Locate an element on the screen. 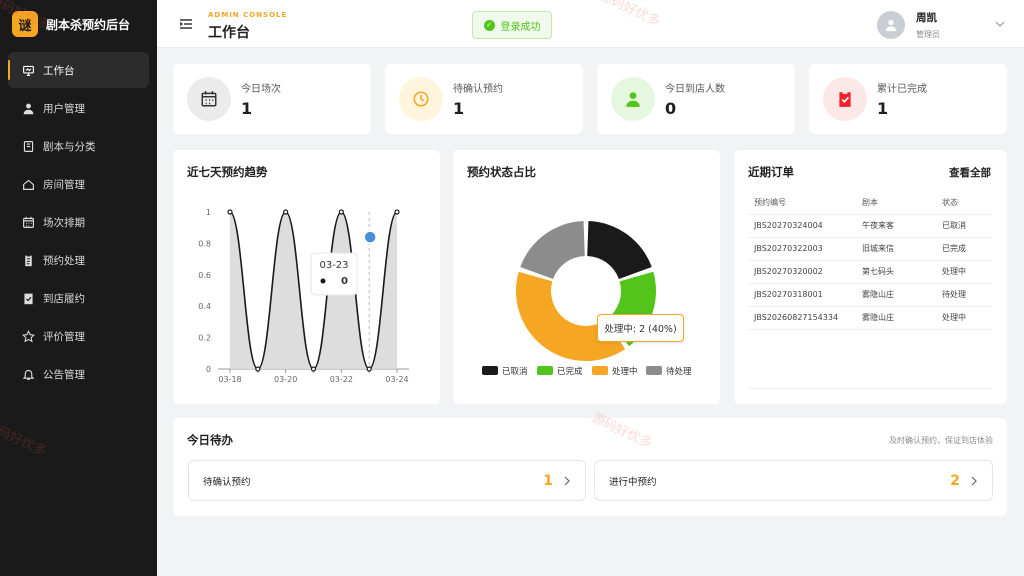  y-tick-label: 0.2 is located at coordinates (204, 338).